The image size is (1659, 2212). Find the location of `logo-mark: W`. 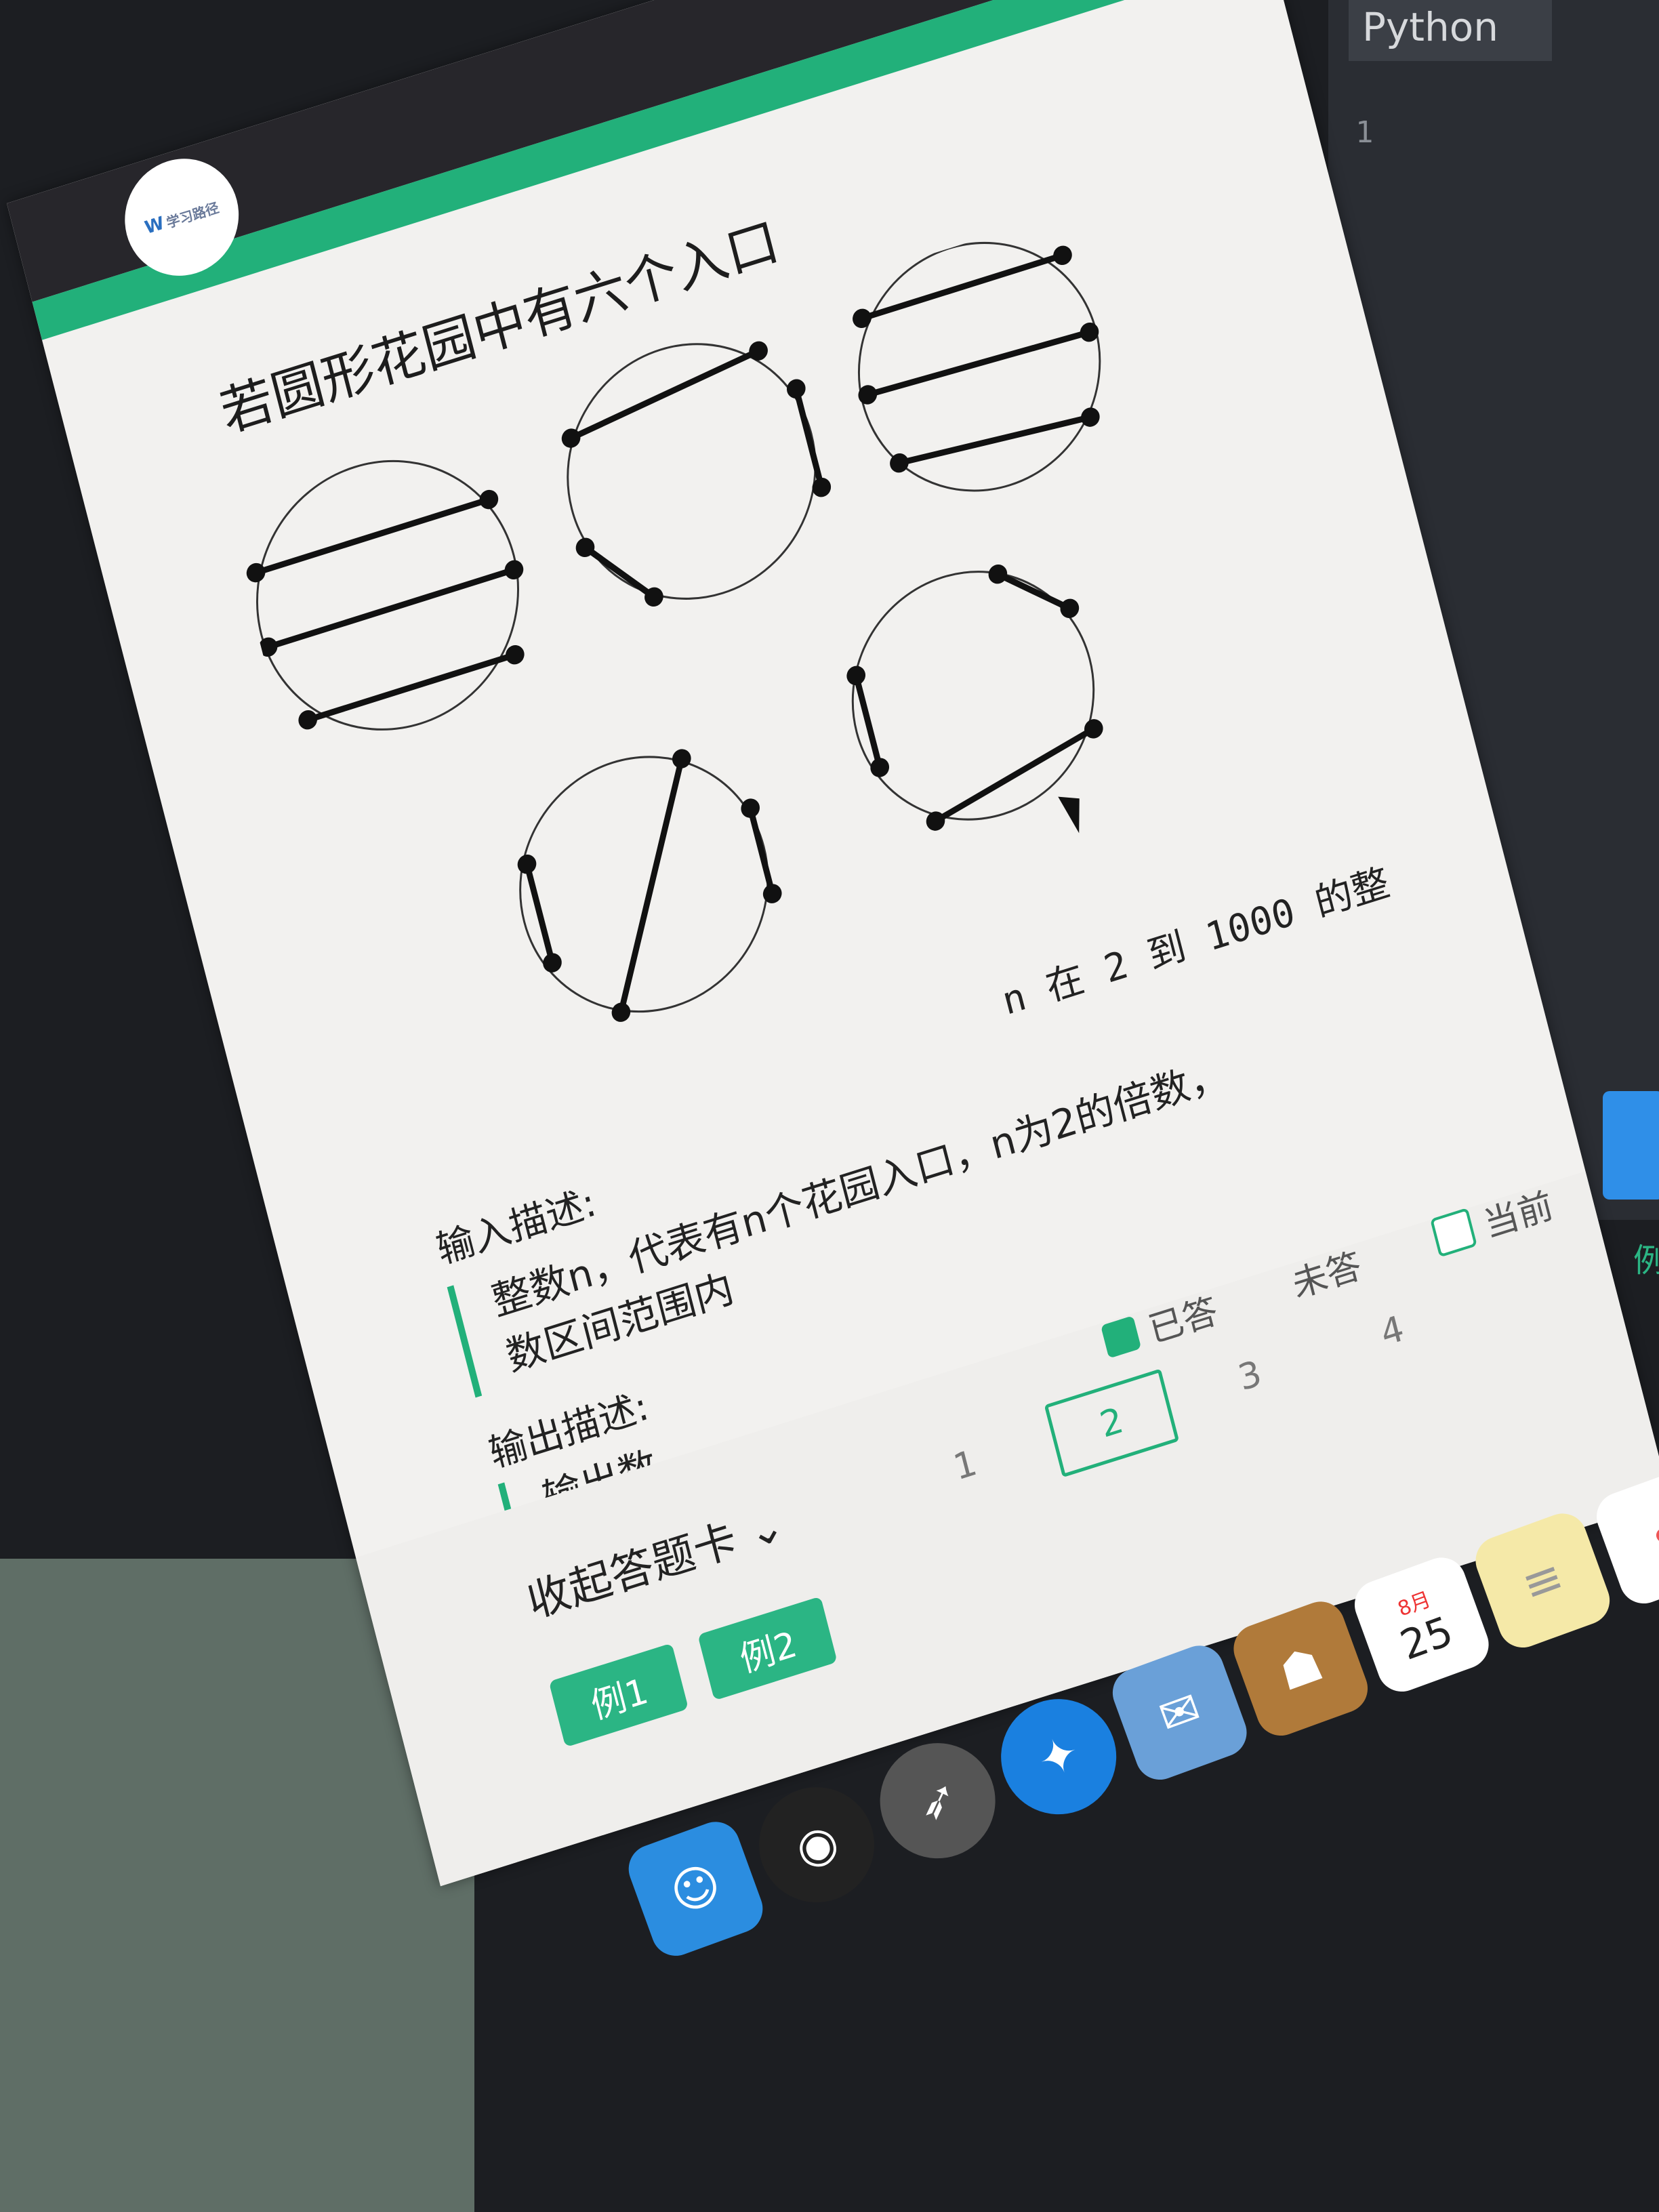

logo-mark: W is located at coordinates (155, 226).